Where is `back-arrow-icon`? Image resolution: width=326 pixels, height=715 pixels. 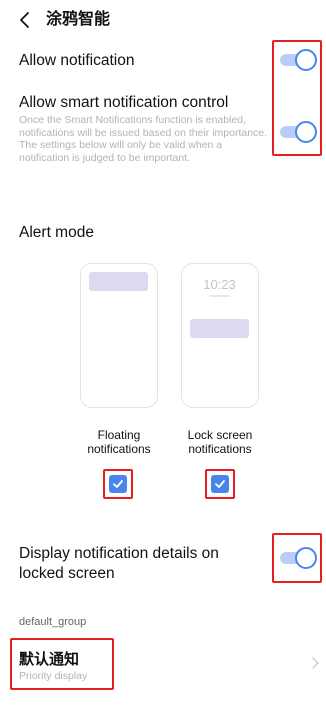 back-arrow-icon is located at coordinates (25, 20).